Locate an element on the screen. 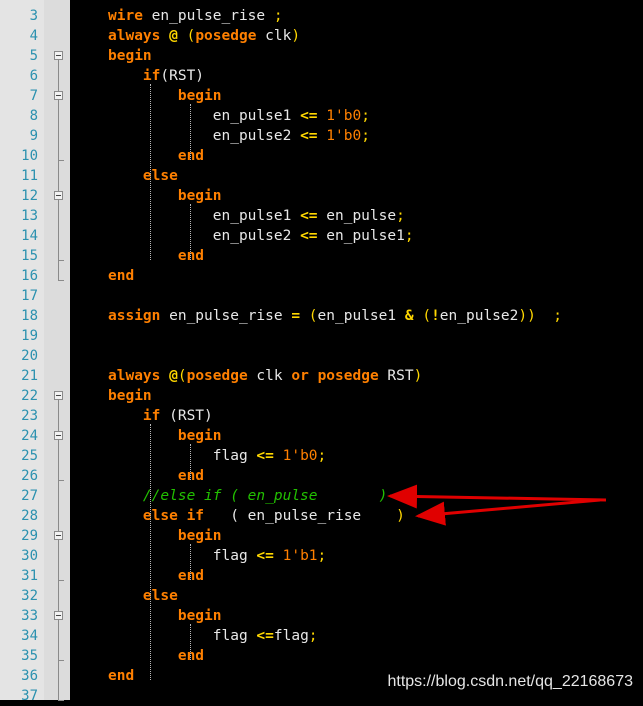 The image size is (643, 706). watermark-text: https://blog.csdn.net/qq_22168673 is located at coordinates (510, 681).